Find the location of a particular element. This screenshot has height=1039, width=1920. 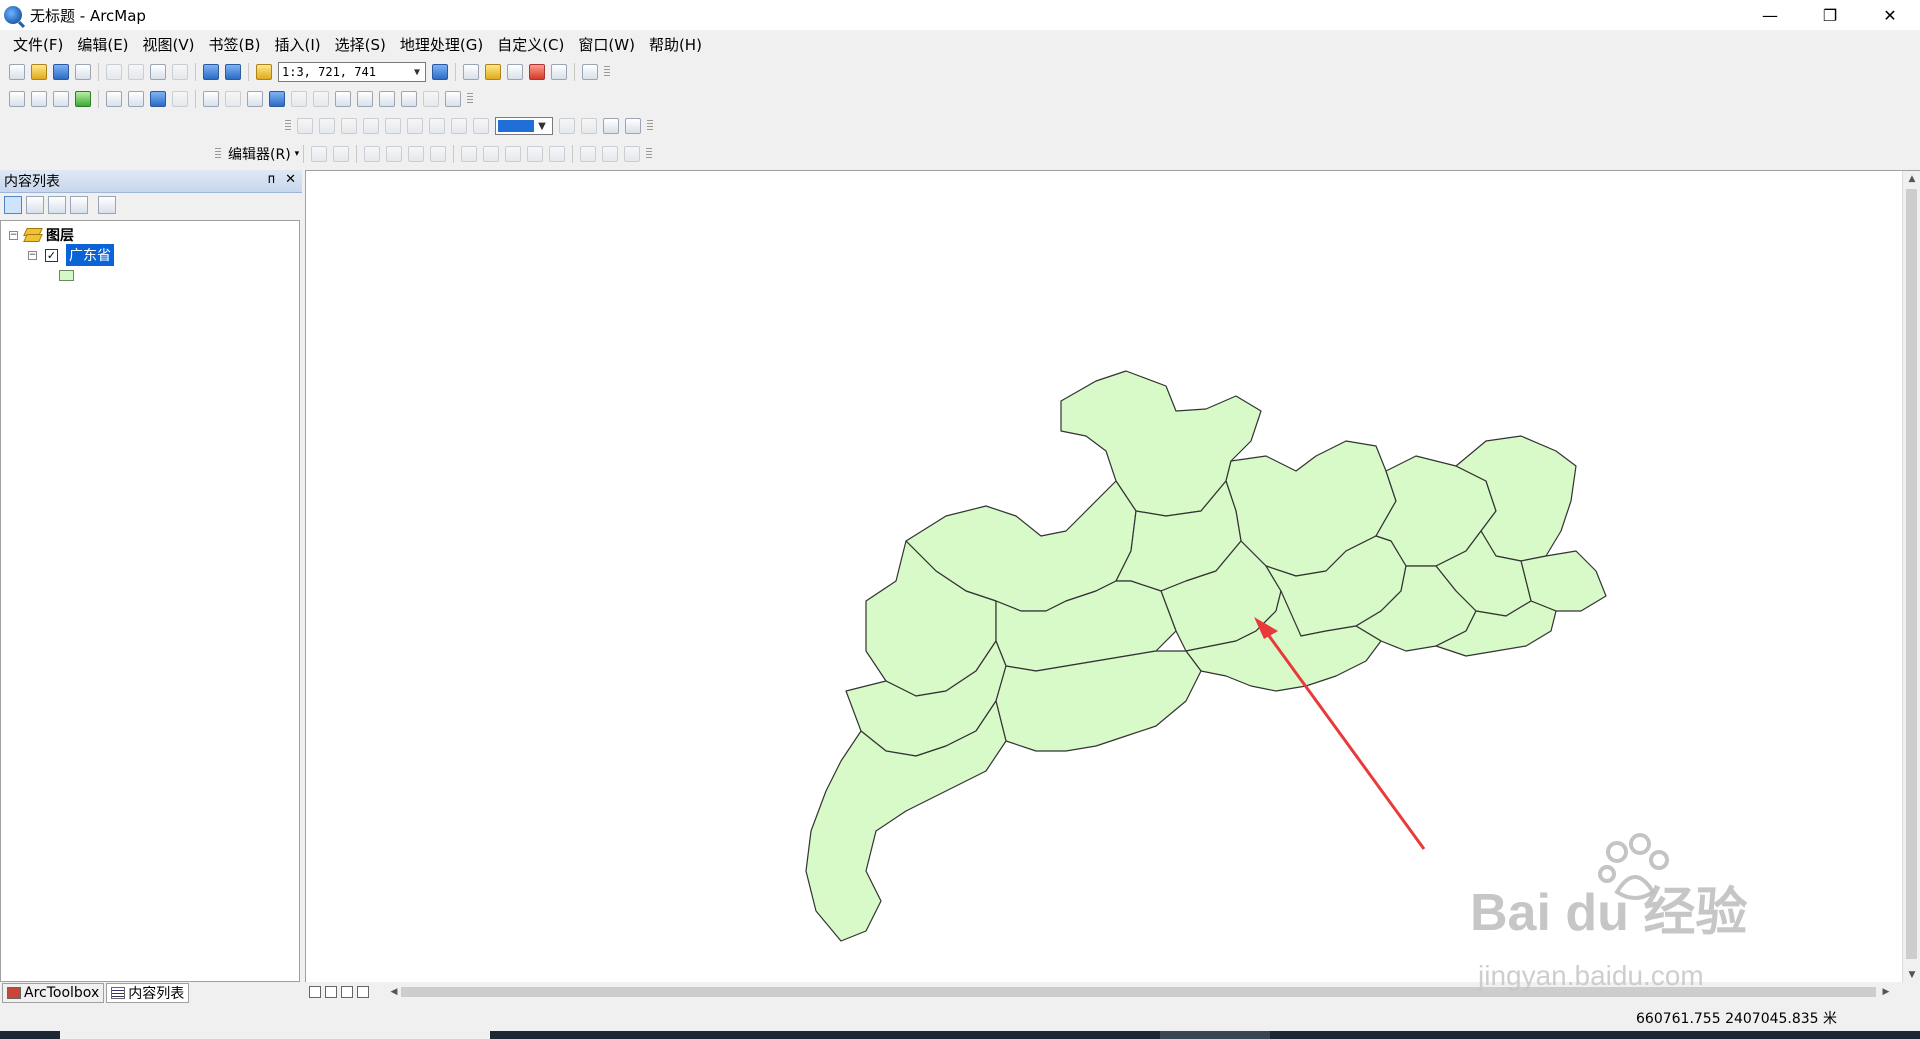

python-window-icon is located at coordinates (559, 72).